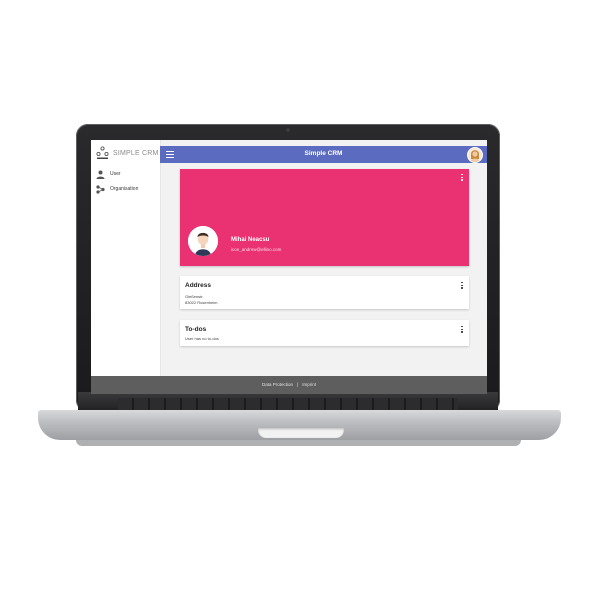 The height and width of the screenshot is (600, 601). I want to click on profile-avatar, so click(203, 241).